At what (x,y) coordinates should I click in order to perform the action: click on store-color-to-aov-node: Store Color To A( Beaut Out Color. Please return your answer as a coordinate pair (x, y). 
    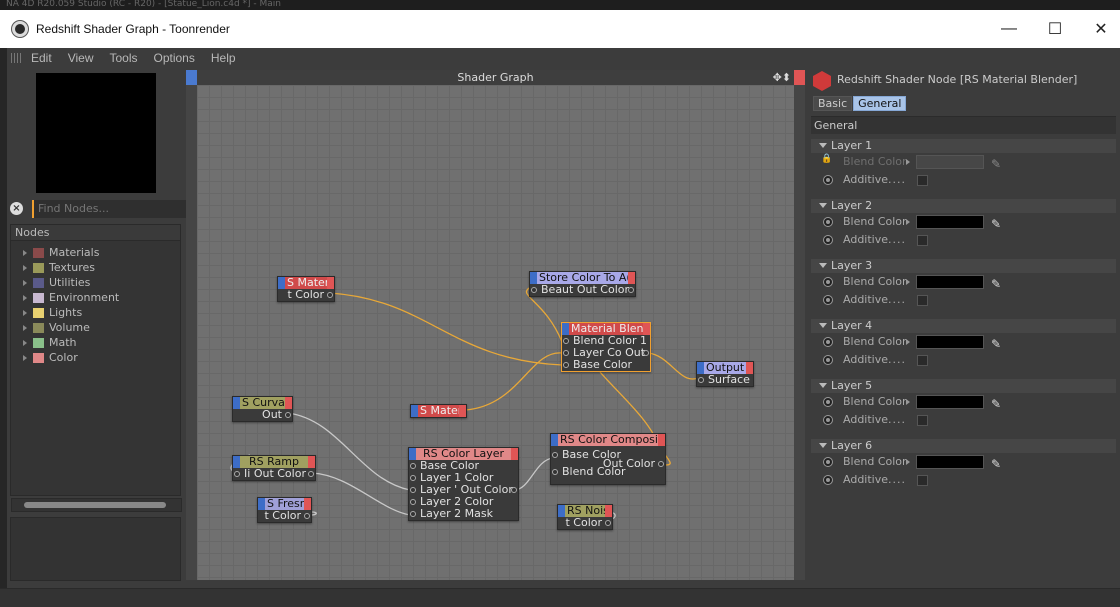
    Looking at the image, I should click on (582, 284).